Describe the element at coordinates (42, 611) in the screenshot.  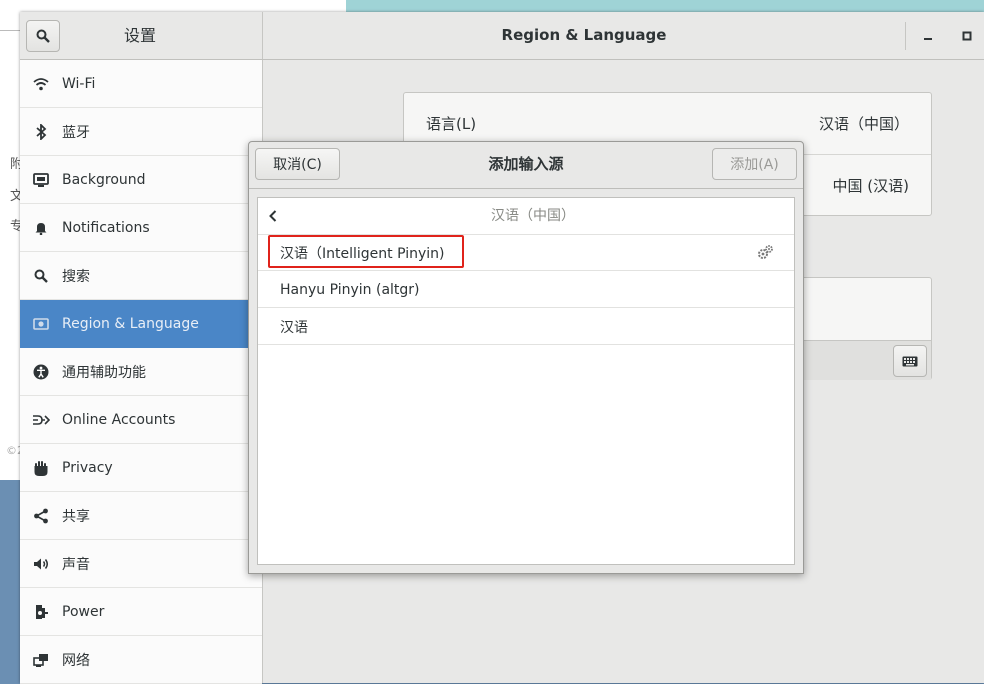
I see `power-icon` at that location.